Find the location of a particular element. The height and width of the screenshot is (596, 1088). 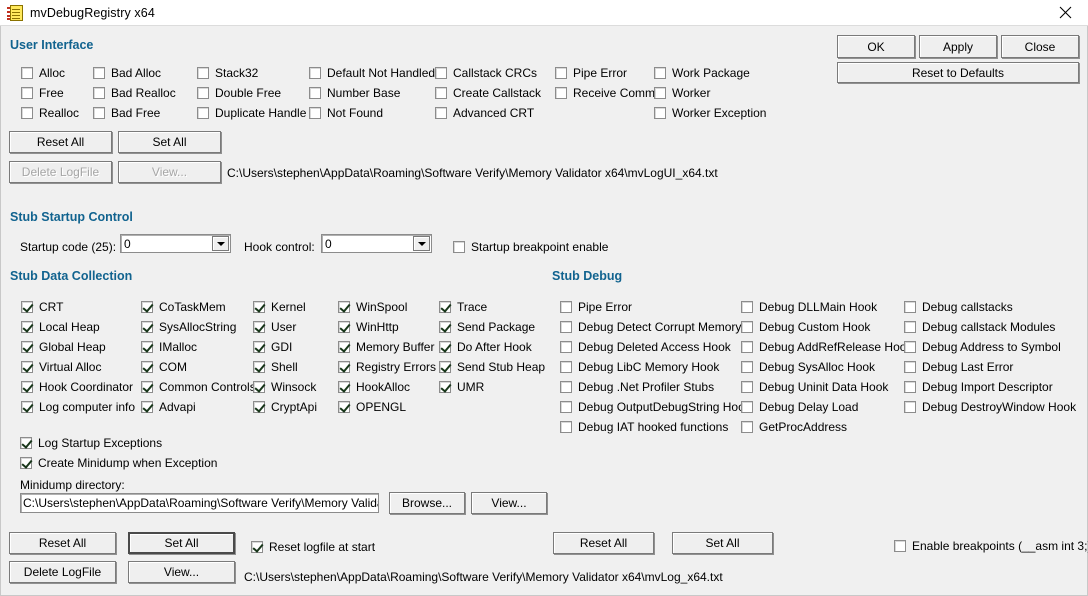

close-icon is located at coordinates (1065, 12).